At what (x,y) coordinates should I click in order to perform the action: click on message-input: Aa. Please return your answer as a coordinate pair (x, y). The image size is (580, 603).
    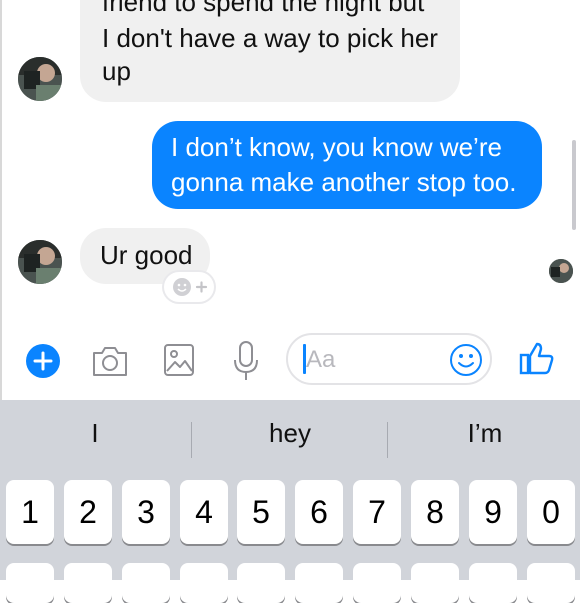
    Looking at the image, I should click on (389, 359).